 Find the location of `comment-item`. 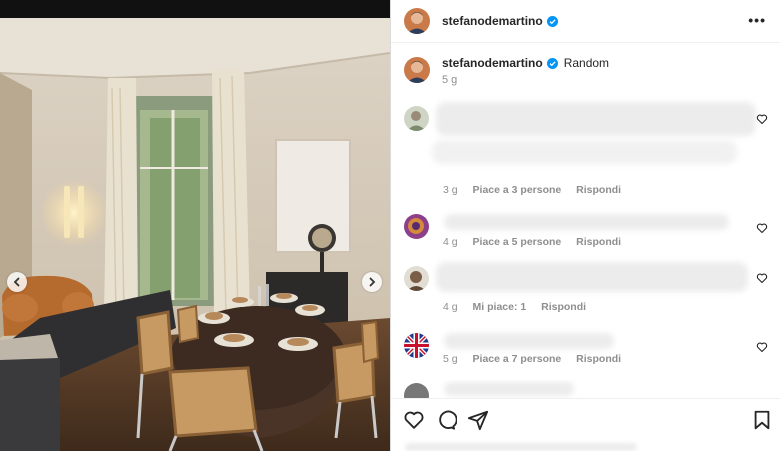

comment-item is located at coordinates (589, 389).